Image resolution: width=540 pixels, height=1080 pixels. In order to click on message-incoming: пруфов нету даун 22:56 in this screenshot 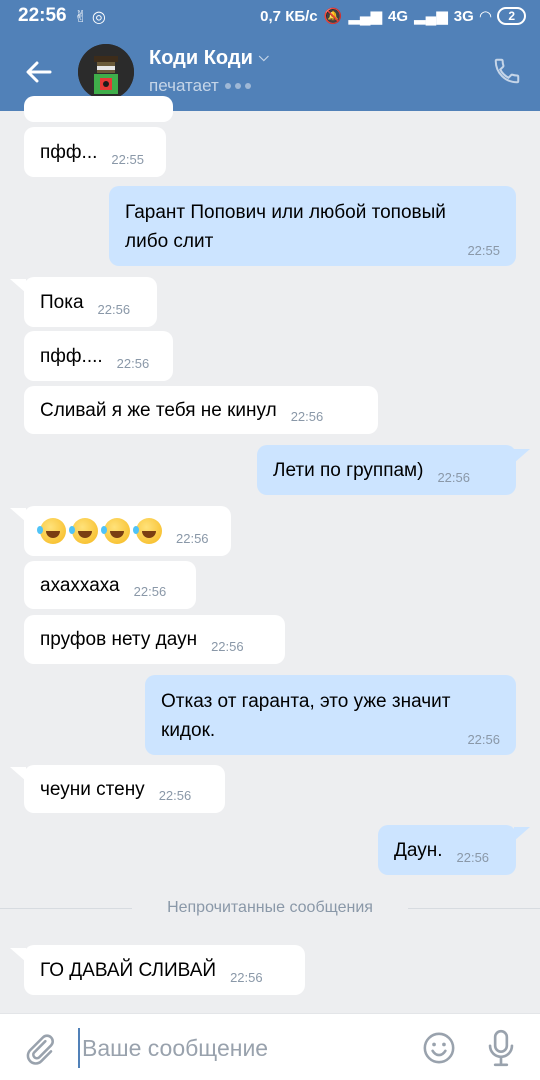, I will do `click(154, 639)`.